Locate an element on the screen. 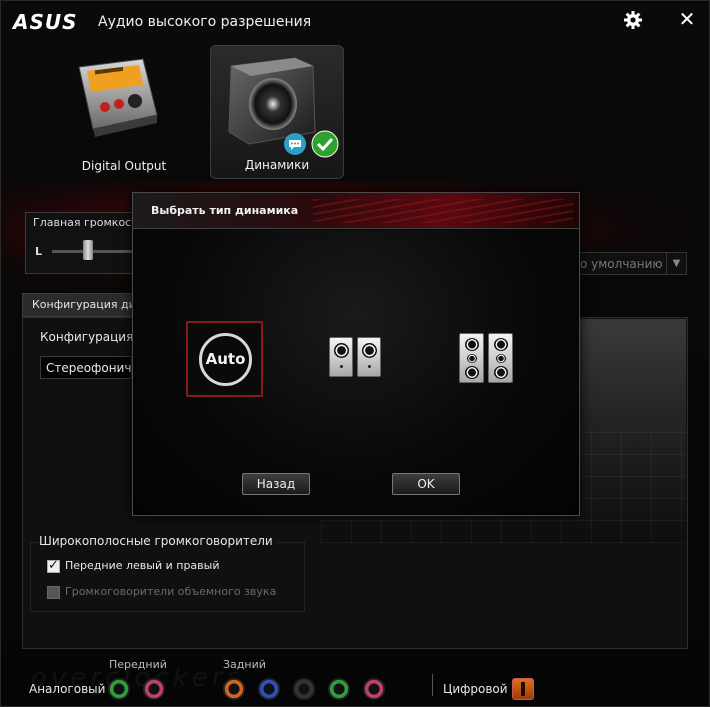  default-device-dropdown: о умолчанию ▼ is located at coordinates (633, 263).